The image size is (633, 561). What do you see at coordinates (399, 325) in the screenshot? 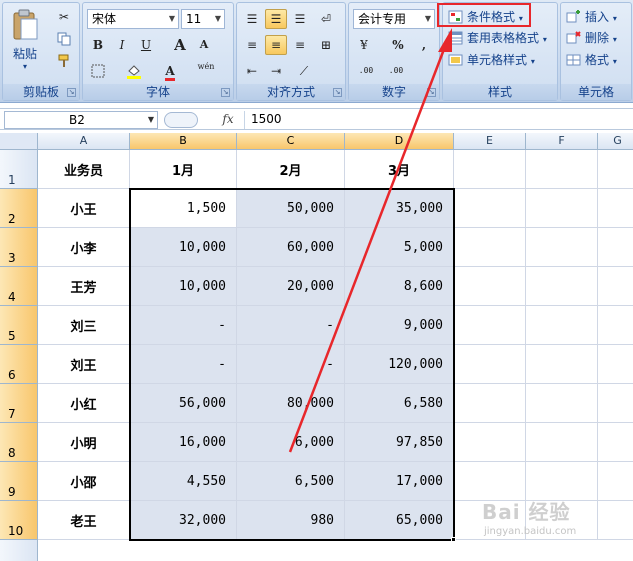
I see `mar-value-cell: 9,000` at bounding box center [399, 325].